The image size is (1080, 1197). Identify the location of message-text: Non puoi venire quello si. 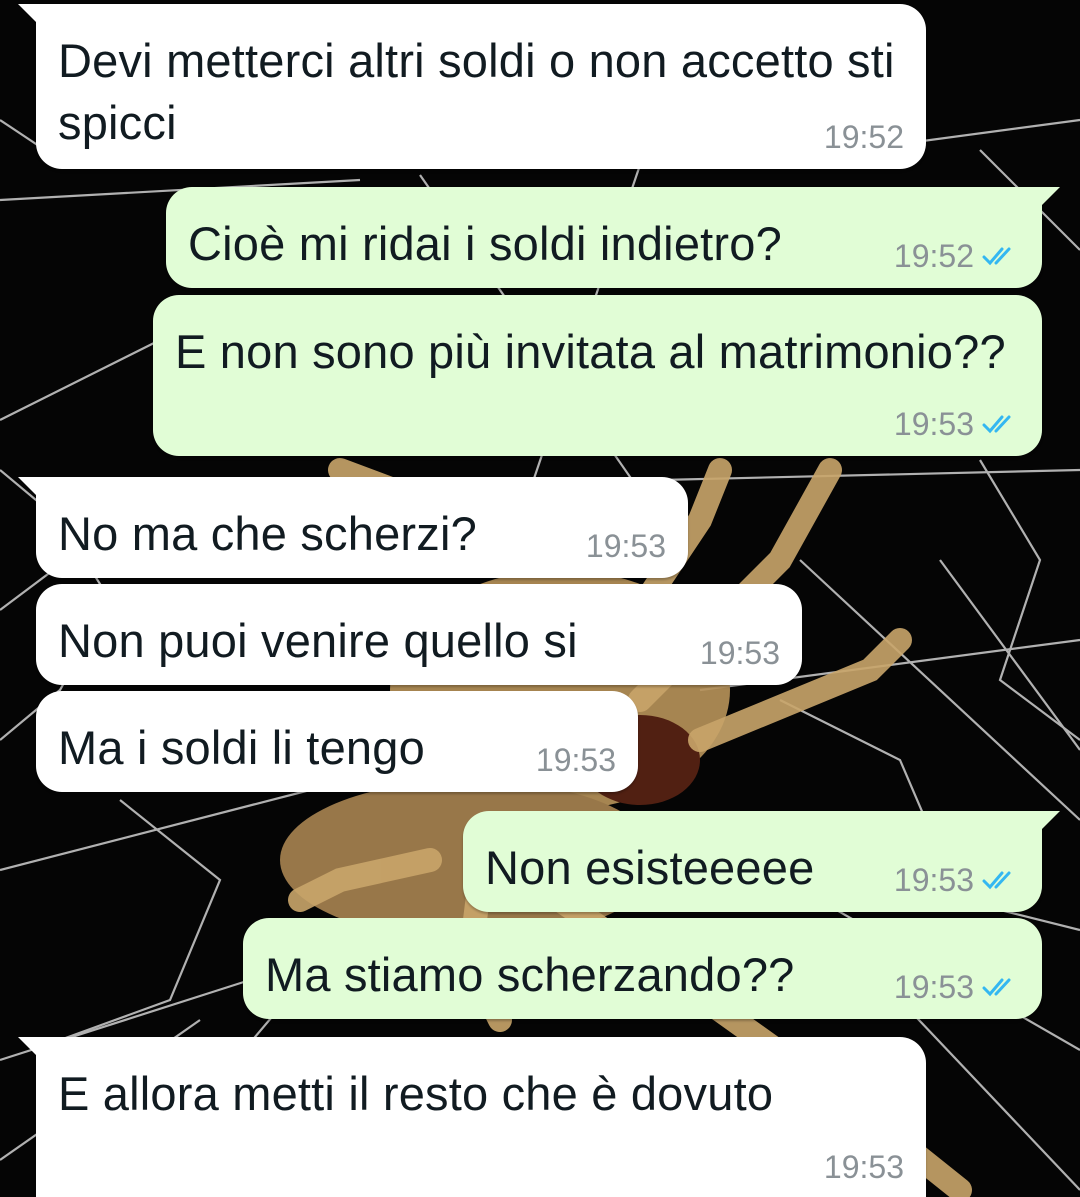
(318, 640).